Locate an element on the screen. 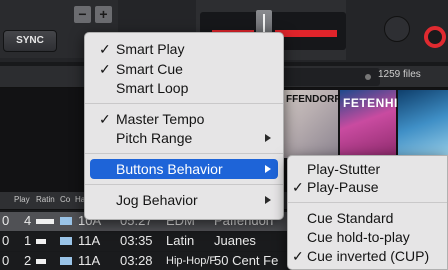  column-header-play: Play is located at coordinates (22, 199).